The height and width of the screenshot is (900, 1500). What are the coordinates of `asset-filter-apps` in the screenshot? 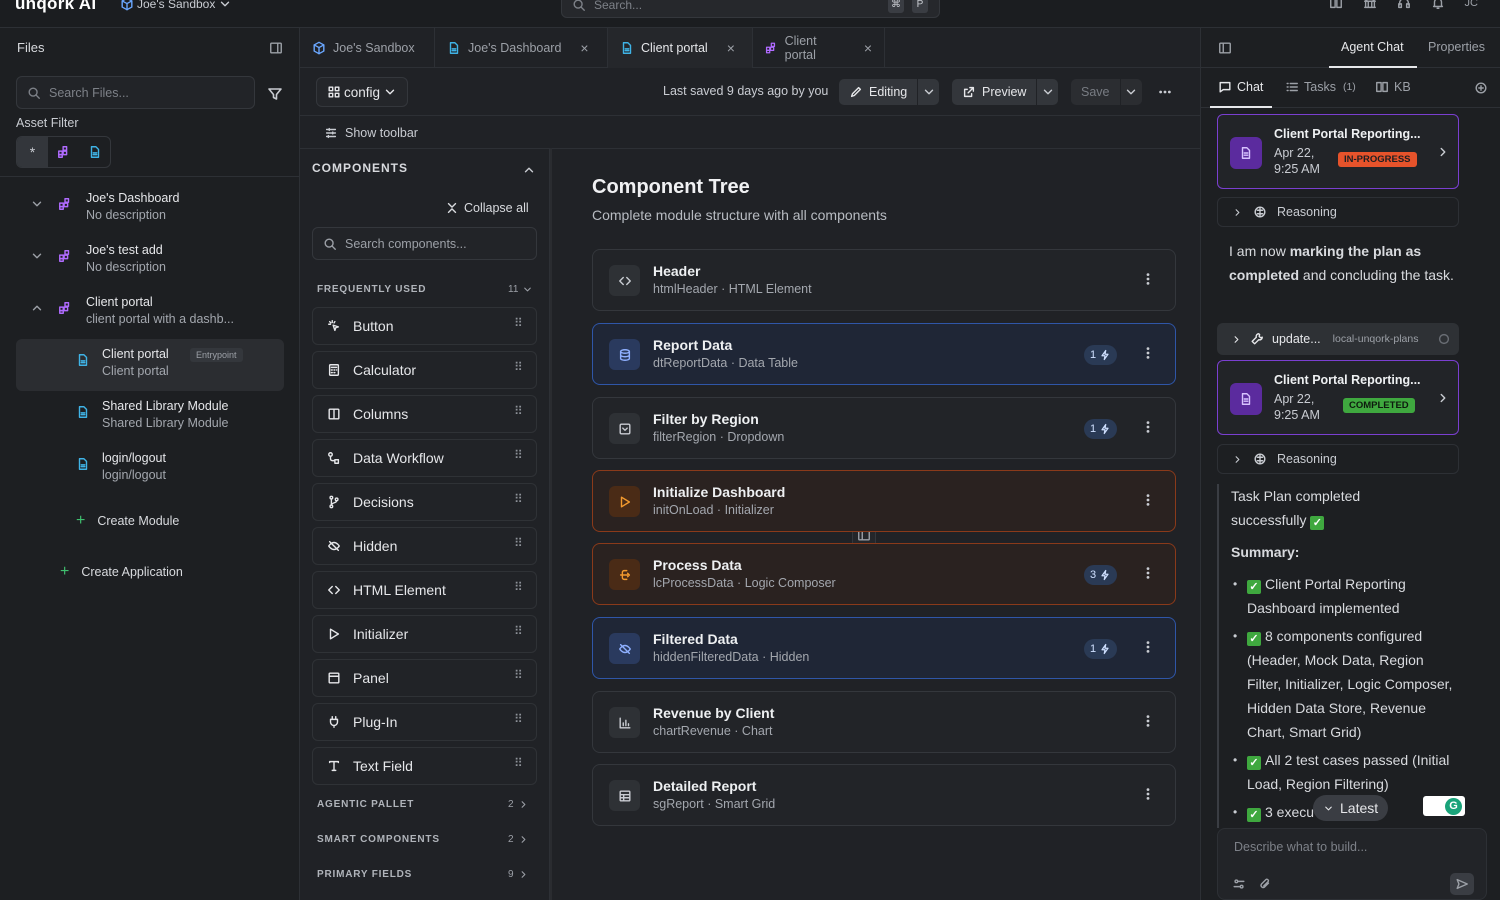 It's located at (63, 152).